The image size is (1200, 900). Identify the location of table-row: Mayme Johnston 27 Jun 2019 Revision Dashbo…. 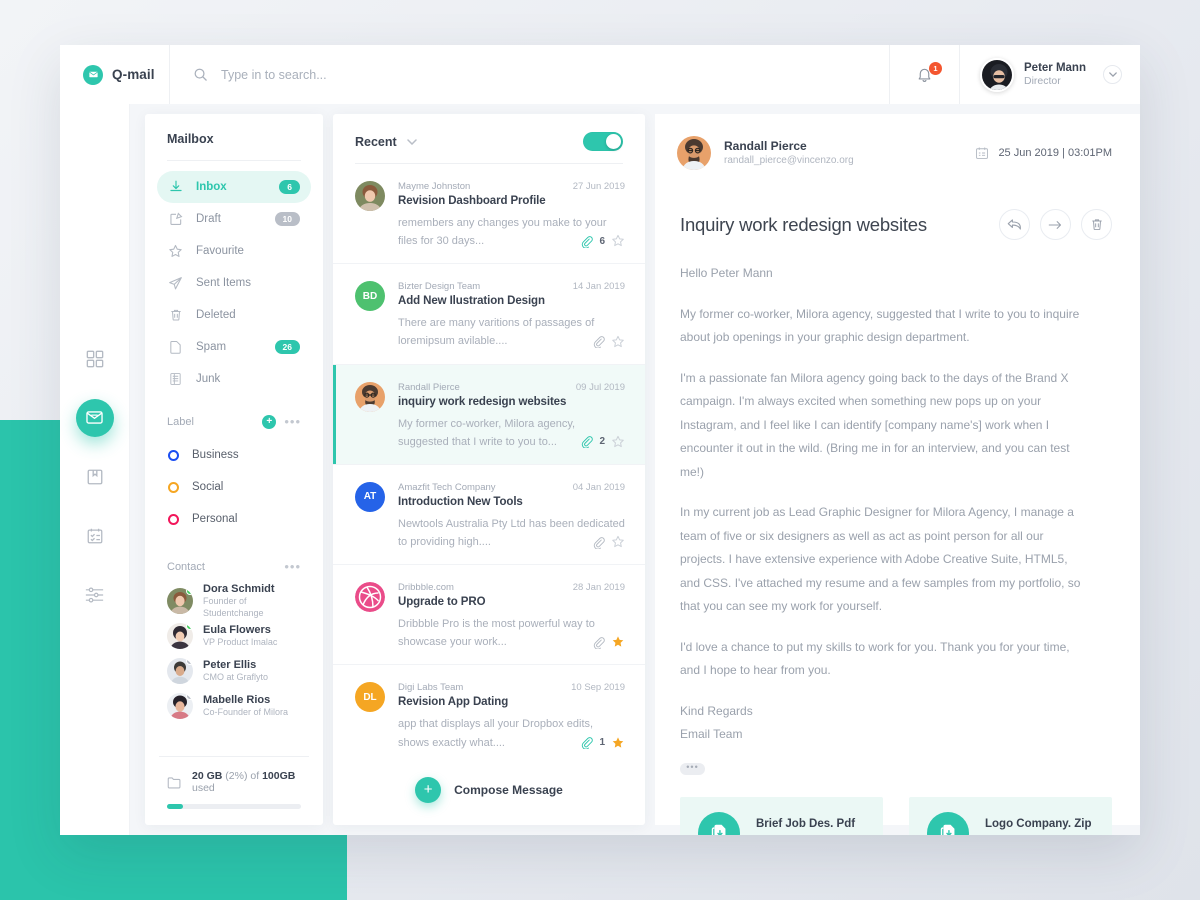
(489, 214).